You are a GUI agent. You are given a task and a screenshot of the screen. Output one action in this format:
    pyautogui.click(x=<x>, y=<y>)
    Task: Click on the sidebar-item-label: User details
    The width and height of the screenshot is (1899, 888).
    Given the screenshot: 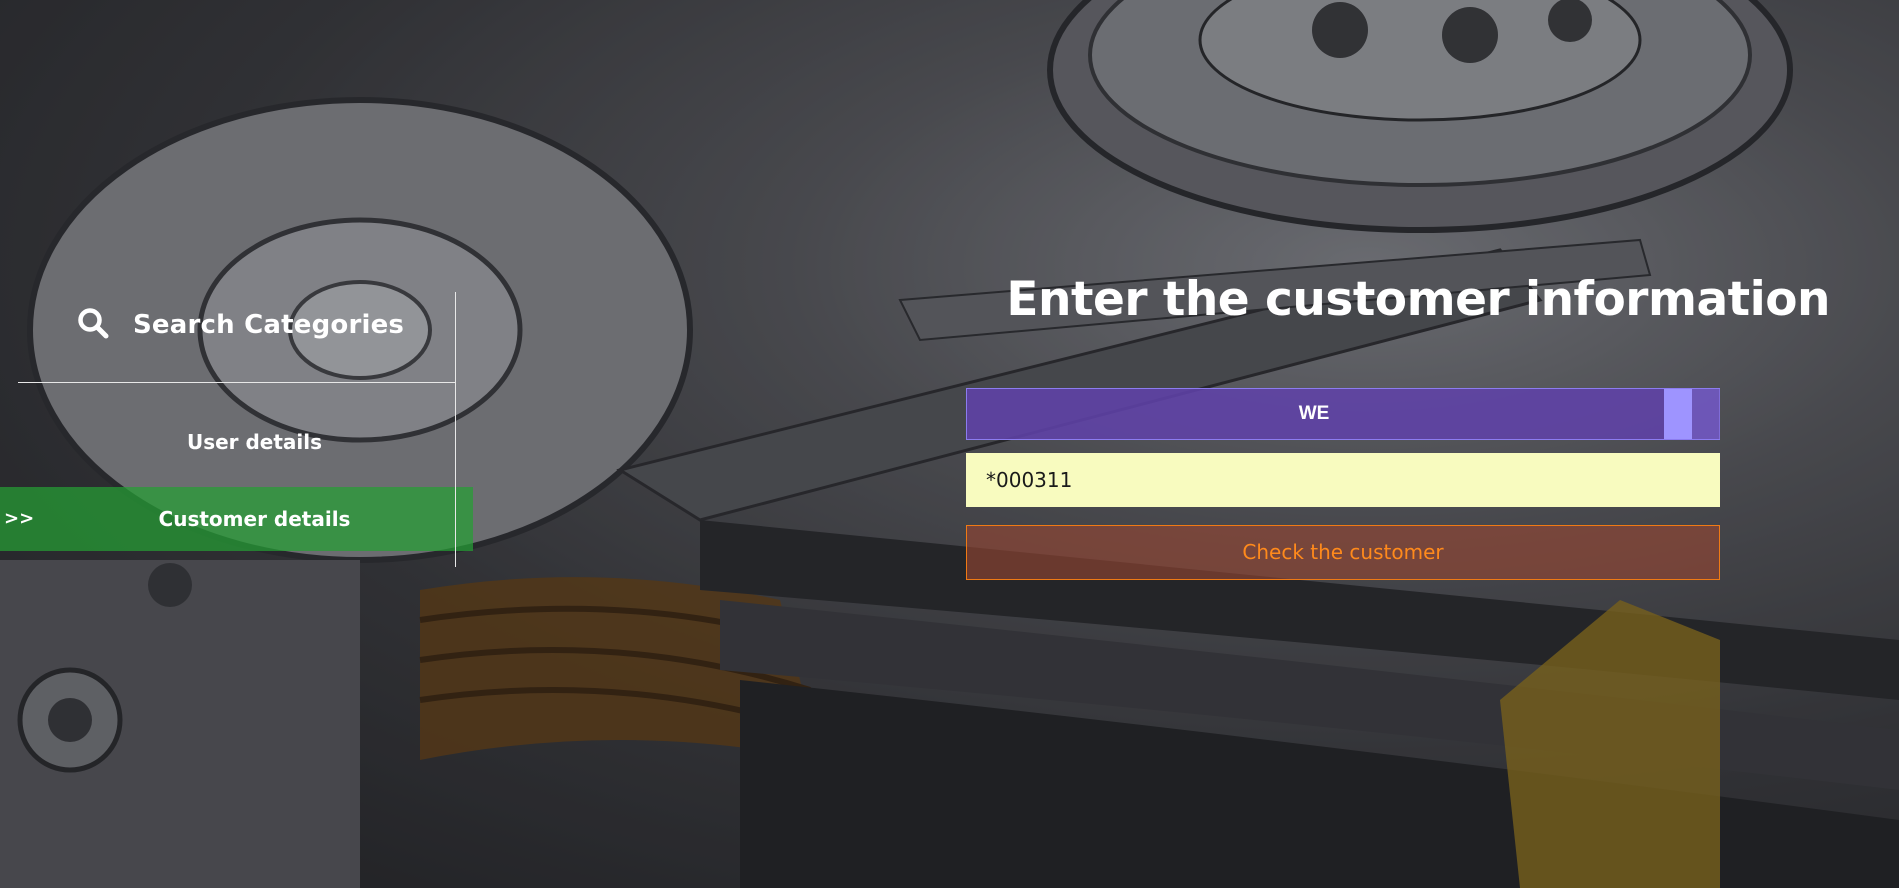 What is the action you would take?
    pyautogui.click(x=254, y=442)
    